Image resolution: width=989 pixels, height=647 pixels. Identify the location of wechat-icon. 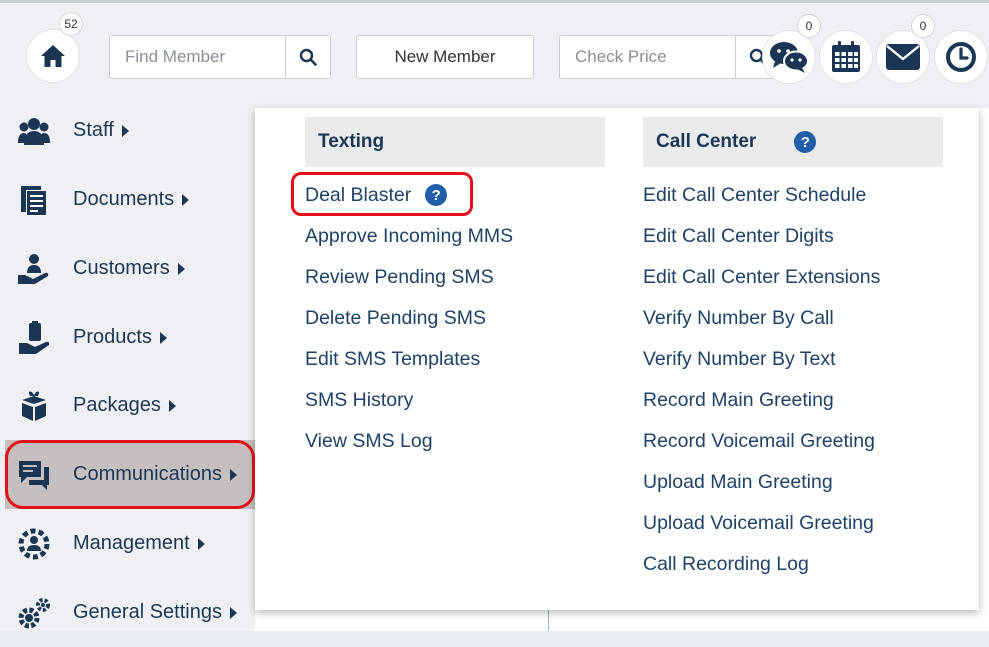
(789, 57).